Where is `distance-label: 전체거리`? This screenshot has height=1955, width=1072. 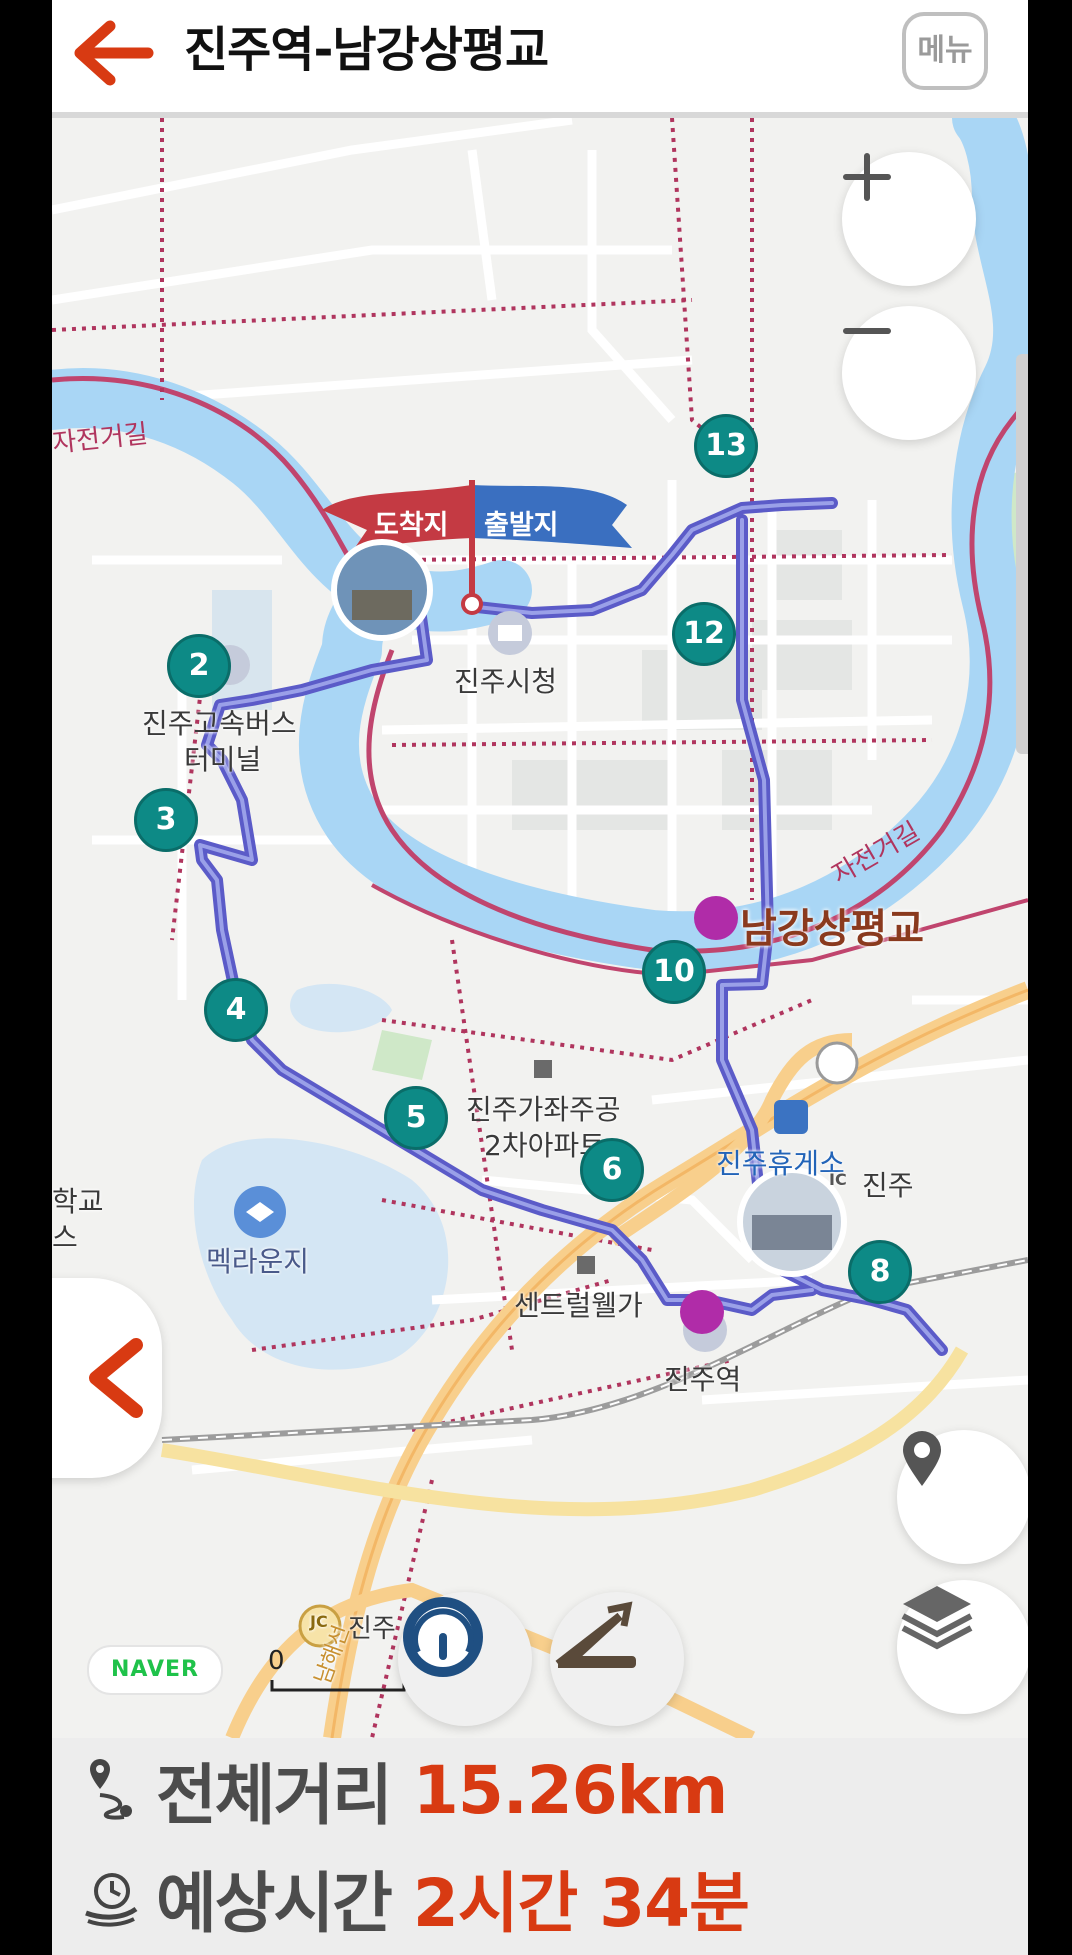
distance-label: 전체거리 is located at coordinates (274, 1795).